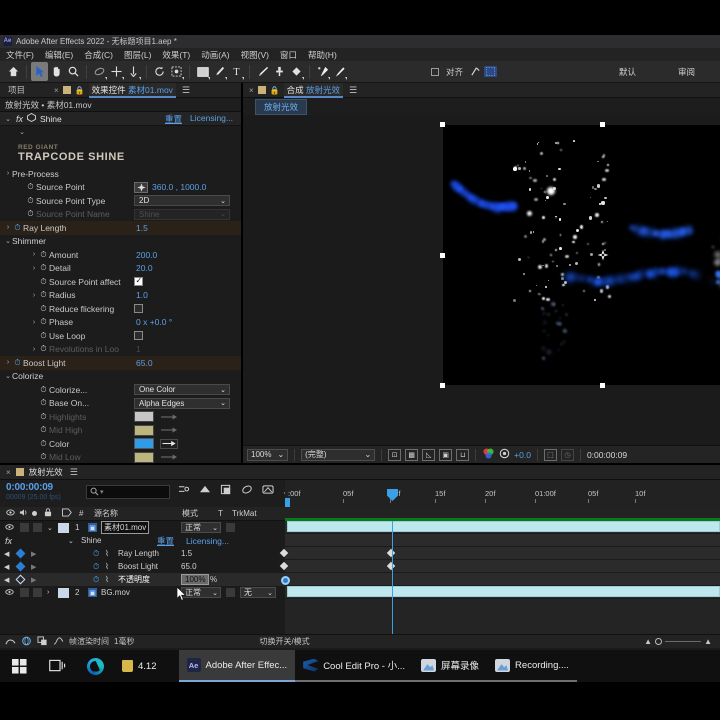  I want to click on show-snapshot-icon: ◷, so click(567, 454).